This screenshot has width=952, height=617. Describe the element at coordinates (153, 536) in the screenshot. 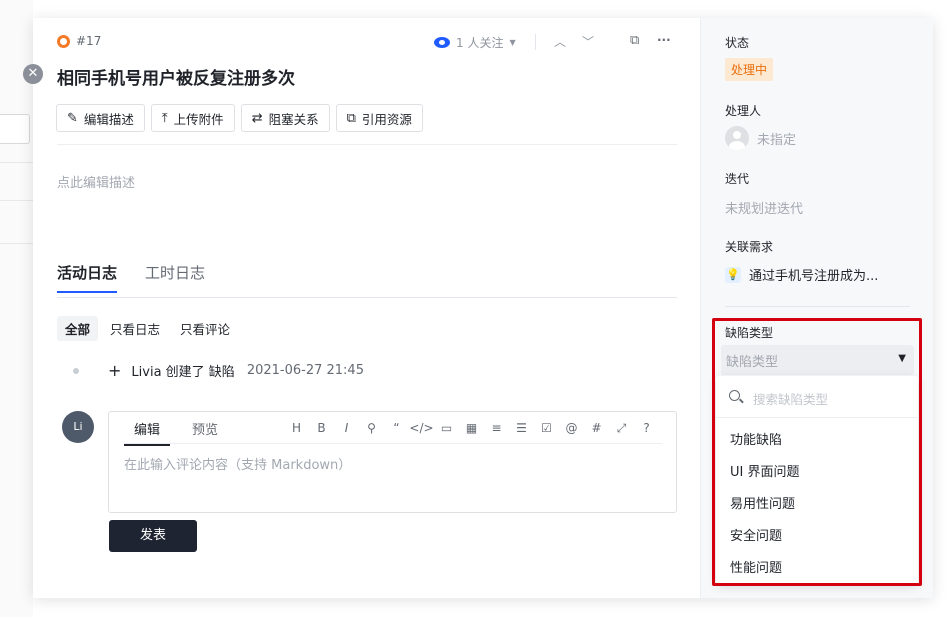

I see `publish-button: 发表` at that location.